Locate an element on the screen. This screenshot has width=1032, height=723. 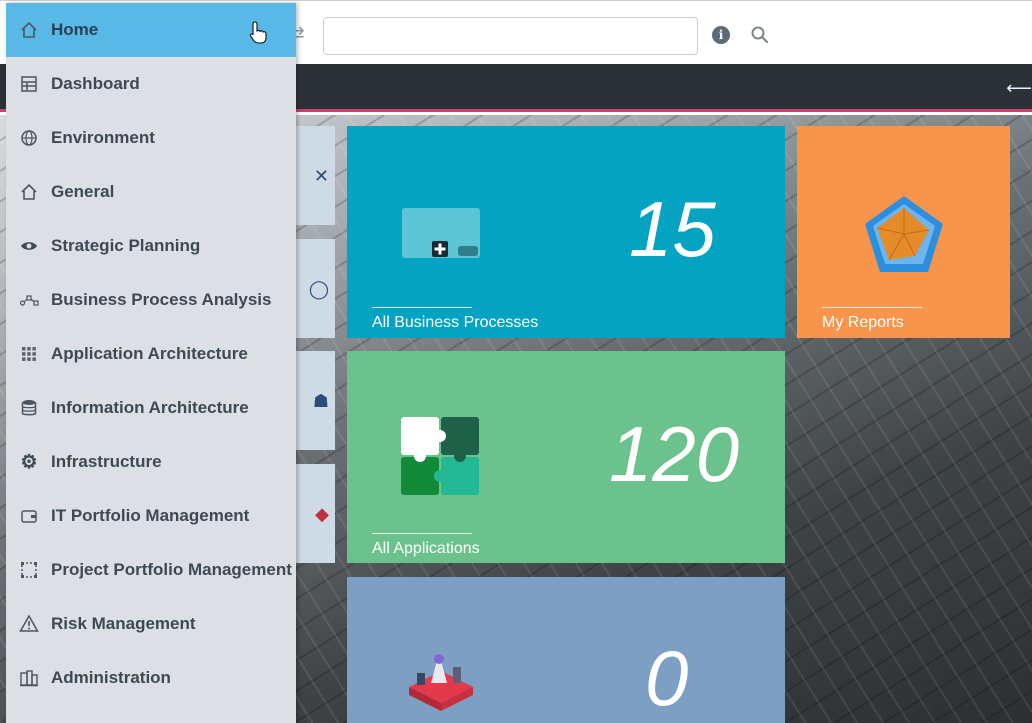
menu-item-label: Application Architecture is located at coordinates (149, 353).